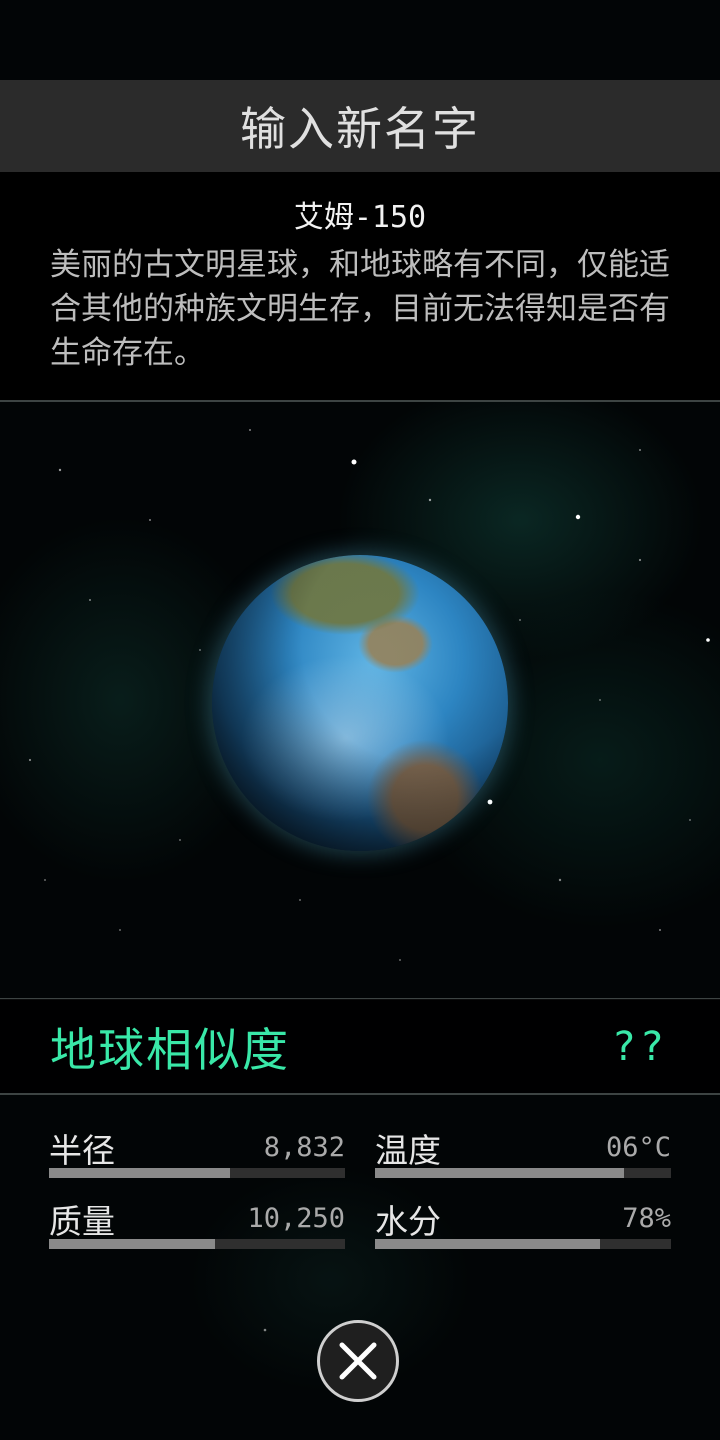 The width and height of the screenshot is (720, 1440). I want to click on stat-label: 质量, so click(82, 1221).